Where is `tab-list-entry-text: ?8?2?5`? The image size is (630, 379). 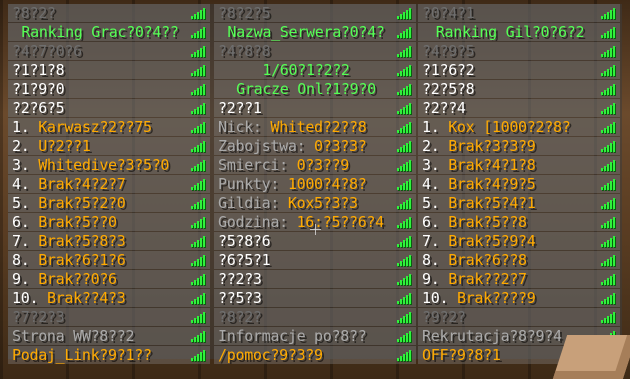 tab-list-entry-text: ?8?2?5 is located at coordinates (244, 13).